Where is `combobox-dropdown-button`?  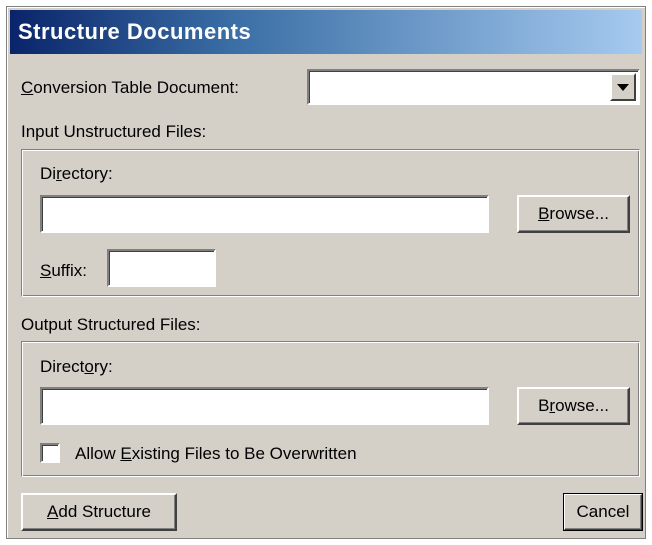
combobox-dropdown-button is located at coordinates (623, 87).